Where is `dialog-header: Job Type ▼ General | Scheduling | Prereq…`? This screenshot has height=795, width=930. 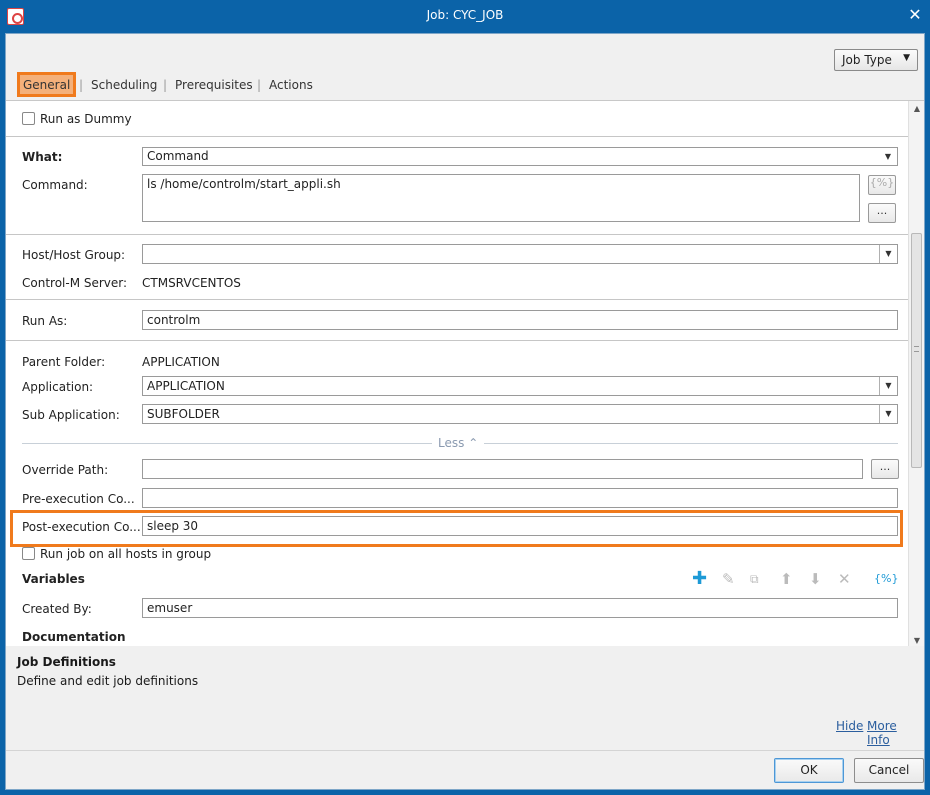
dialog-header: Job Type ▼ General | Scheduling | Prereq… is located at coordinates (465, 67).